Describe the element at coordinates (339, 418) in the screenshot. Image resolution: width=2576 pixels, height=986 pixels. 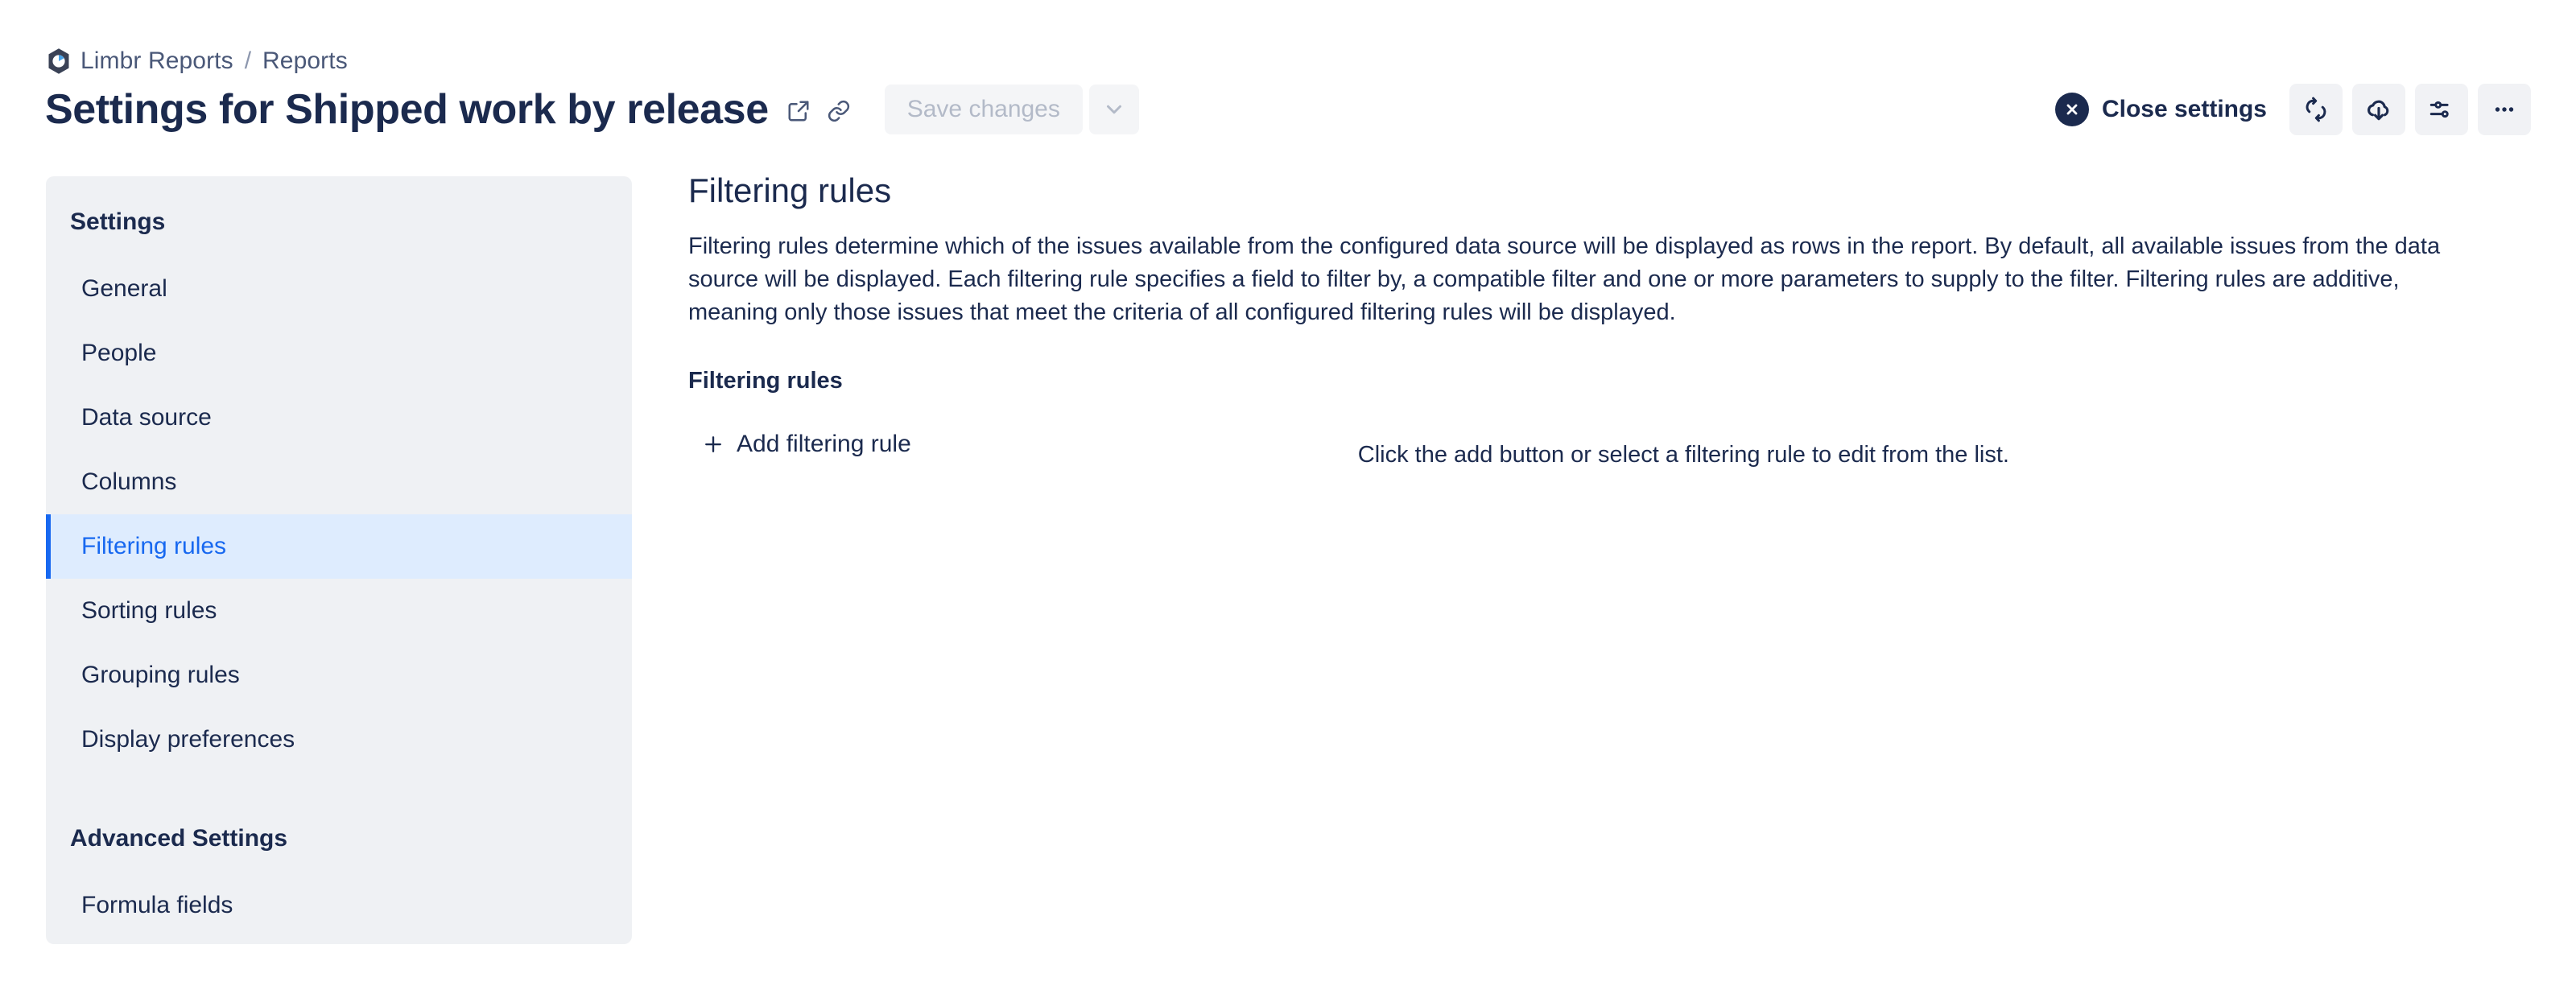
I see `sidebar-item-data-source: Data source` at that location.